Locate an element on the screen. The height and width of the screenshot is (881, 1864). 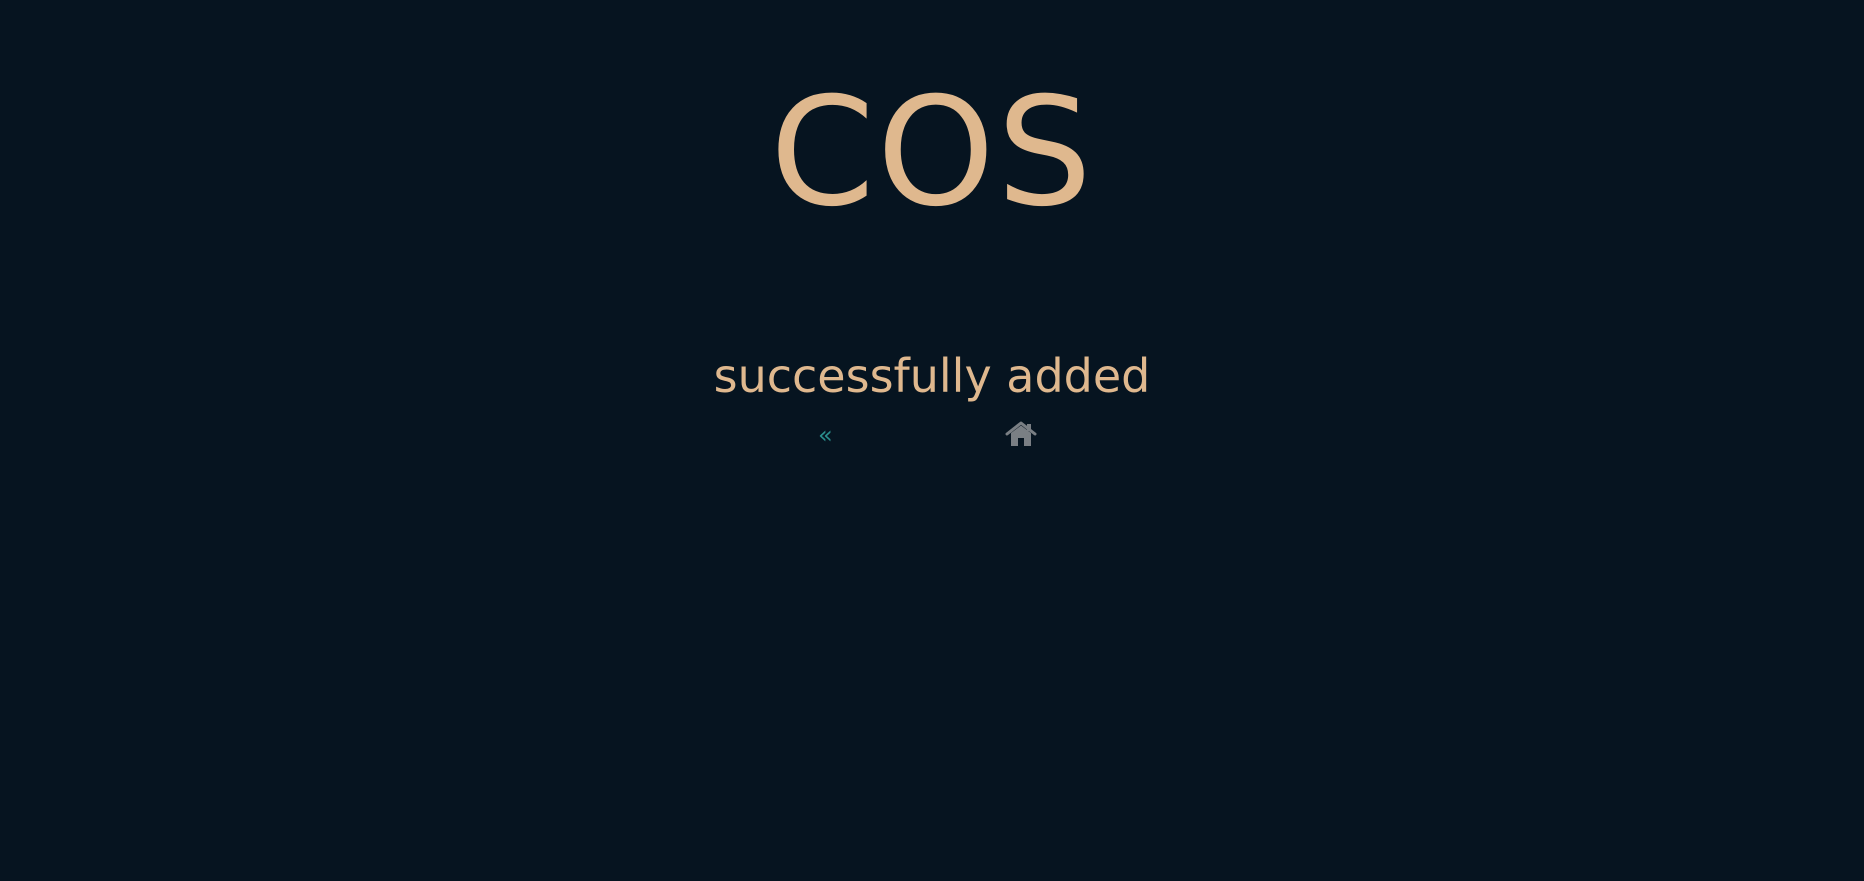
site-logo: COS is located at coordinates (932, 153).